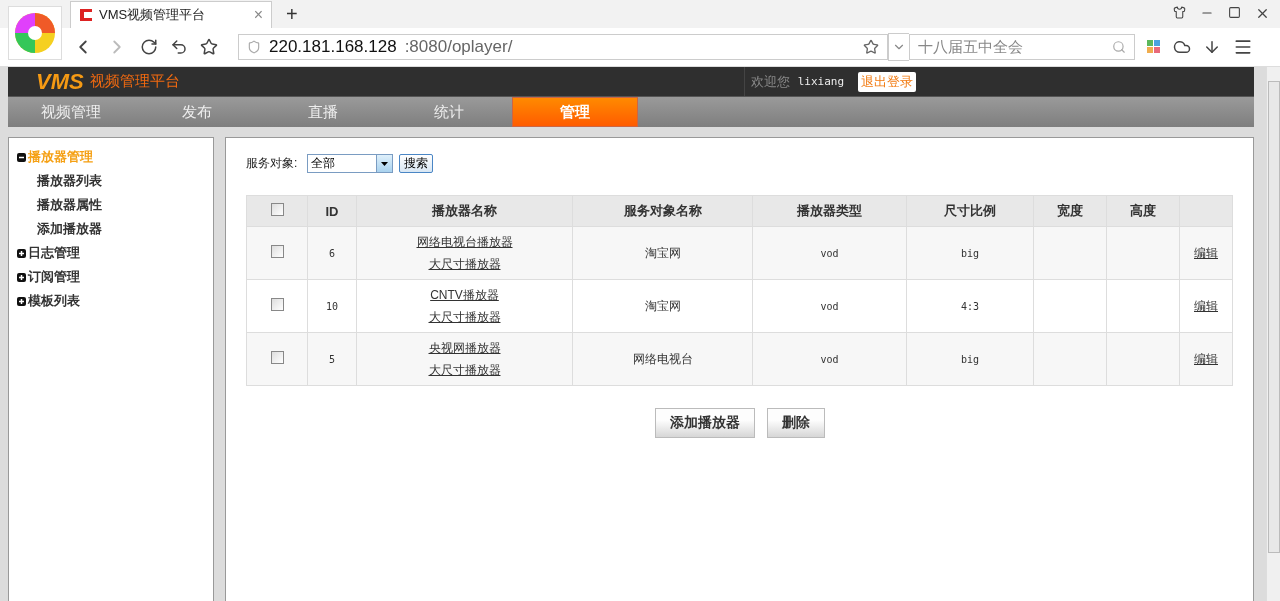 This screenshot has width=1280, height=601. I want to click on undo-icon, so click(179, 47).